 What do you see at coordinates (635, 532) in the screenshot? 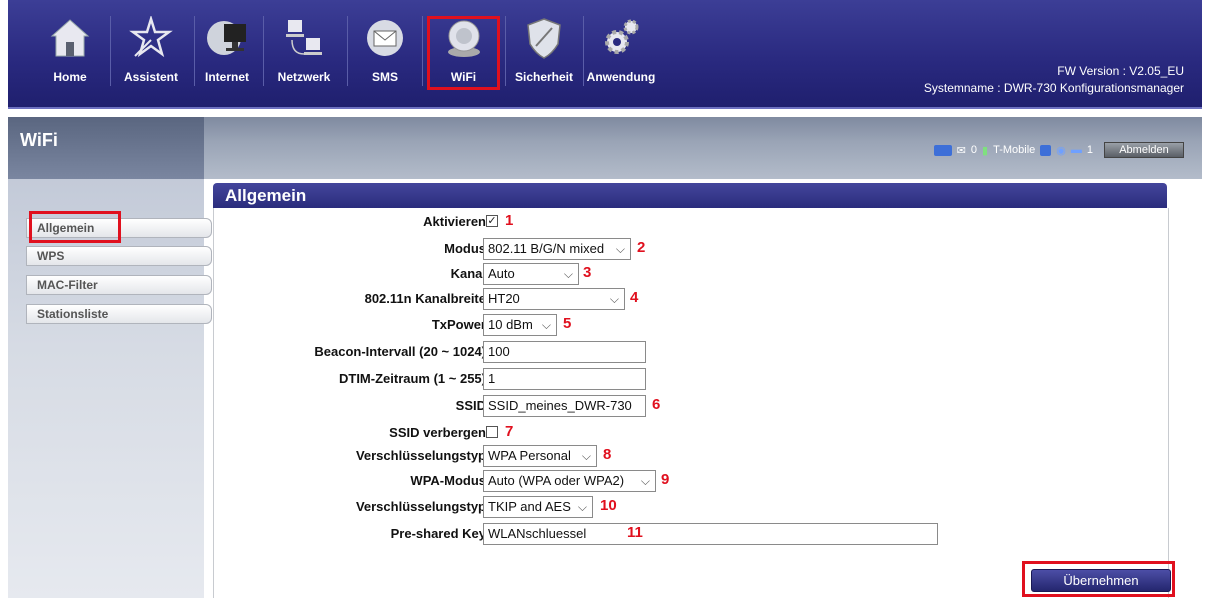
I see `marker-11: 11` at bounding box center [635, 532].